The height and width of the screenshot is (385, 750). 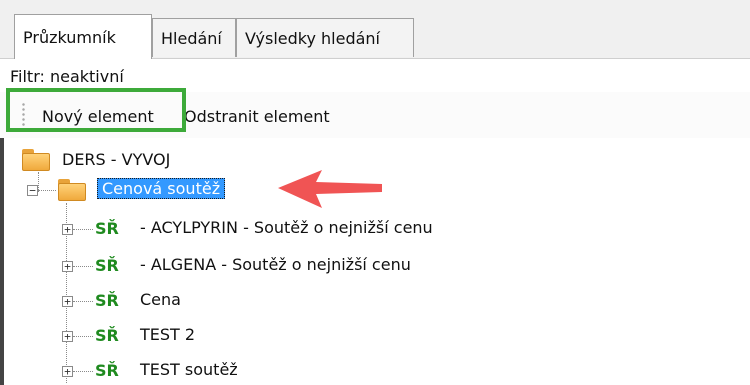 What do you see at coordinates (32, 190) in the screenshot?
I see `collapse-icon: −` at bounding box center [32, 190].